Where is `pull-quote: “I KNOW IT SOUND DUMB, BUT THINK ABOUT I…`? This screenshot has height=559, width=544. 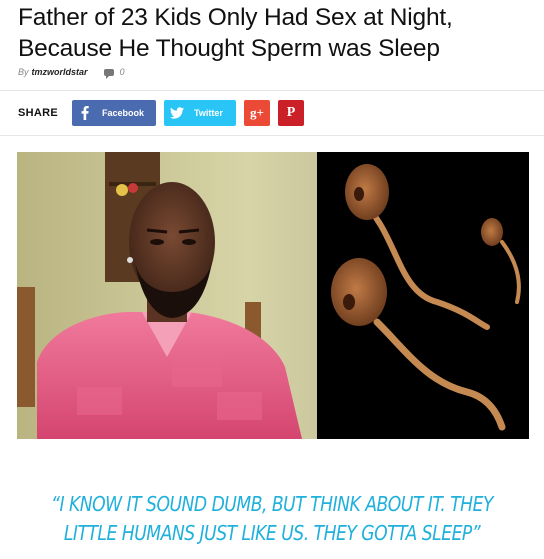
pull-quote: “I KNOW IT SOUND DUMB, BUT THINK ABOUT I… is located at coordinates (272, 519).